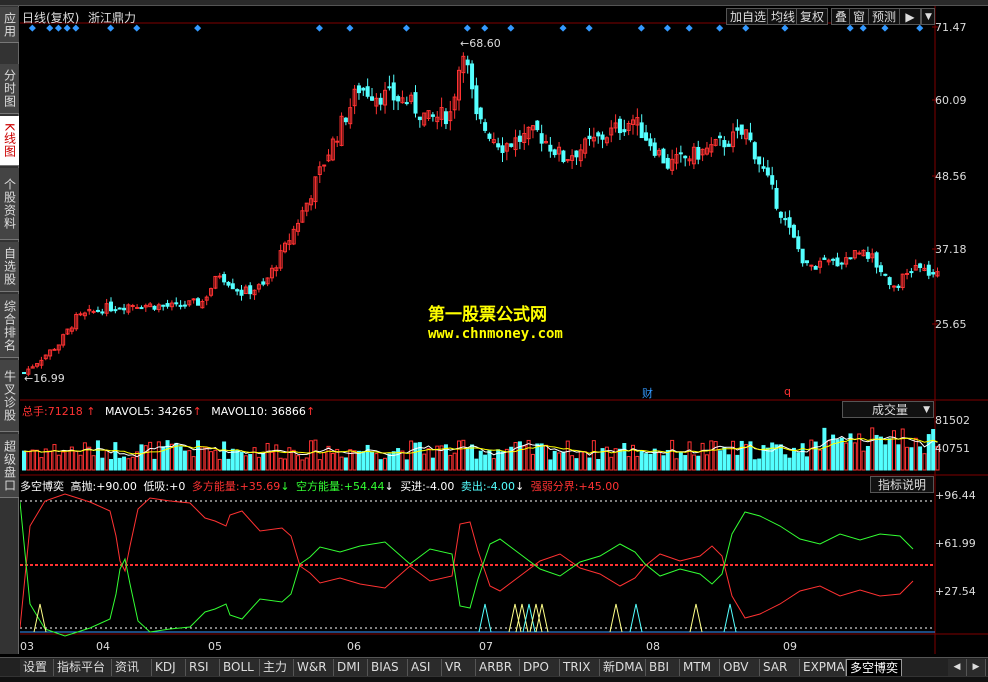 This screenshot has width=988, height=682. What do you see at coordinates (902, 484) in the screenshot?
I see `indicator-help-button: 指标说明` at bounding box center [902, 484].